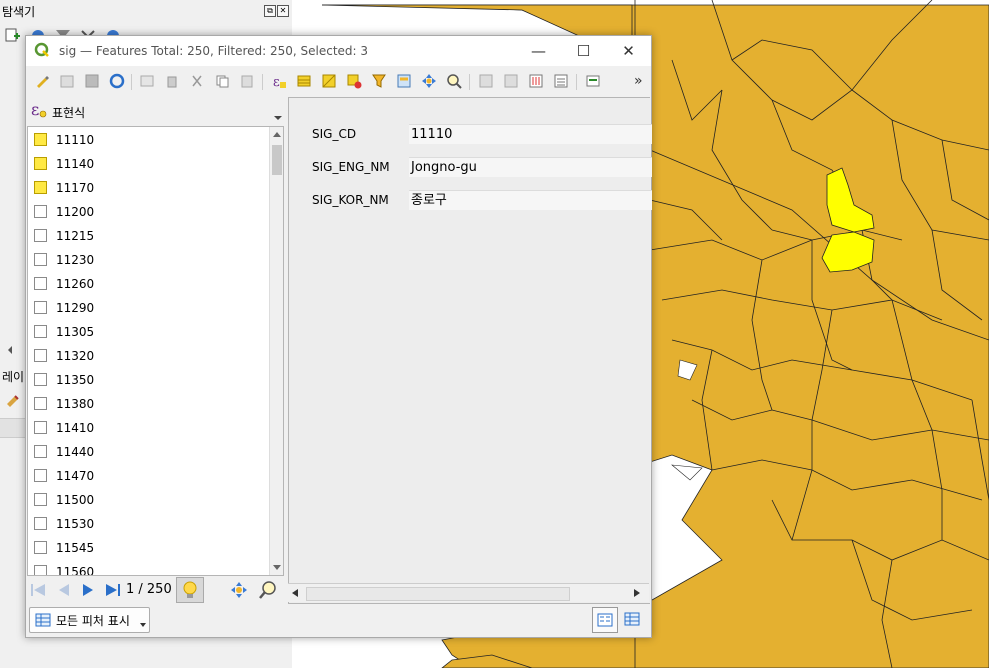 The image size is (989, 668). Describe the element at coordinates (268, 590) in the screenshot. I see `zoom-to-feature-icon` at that location.